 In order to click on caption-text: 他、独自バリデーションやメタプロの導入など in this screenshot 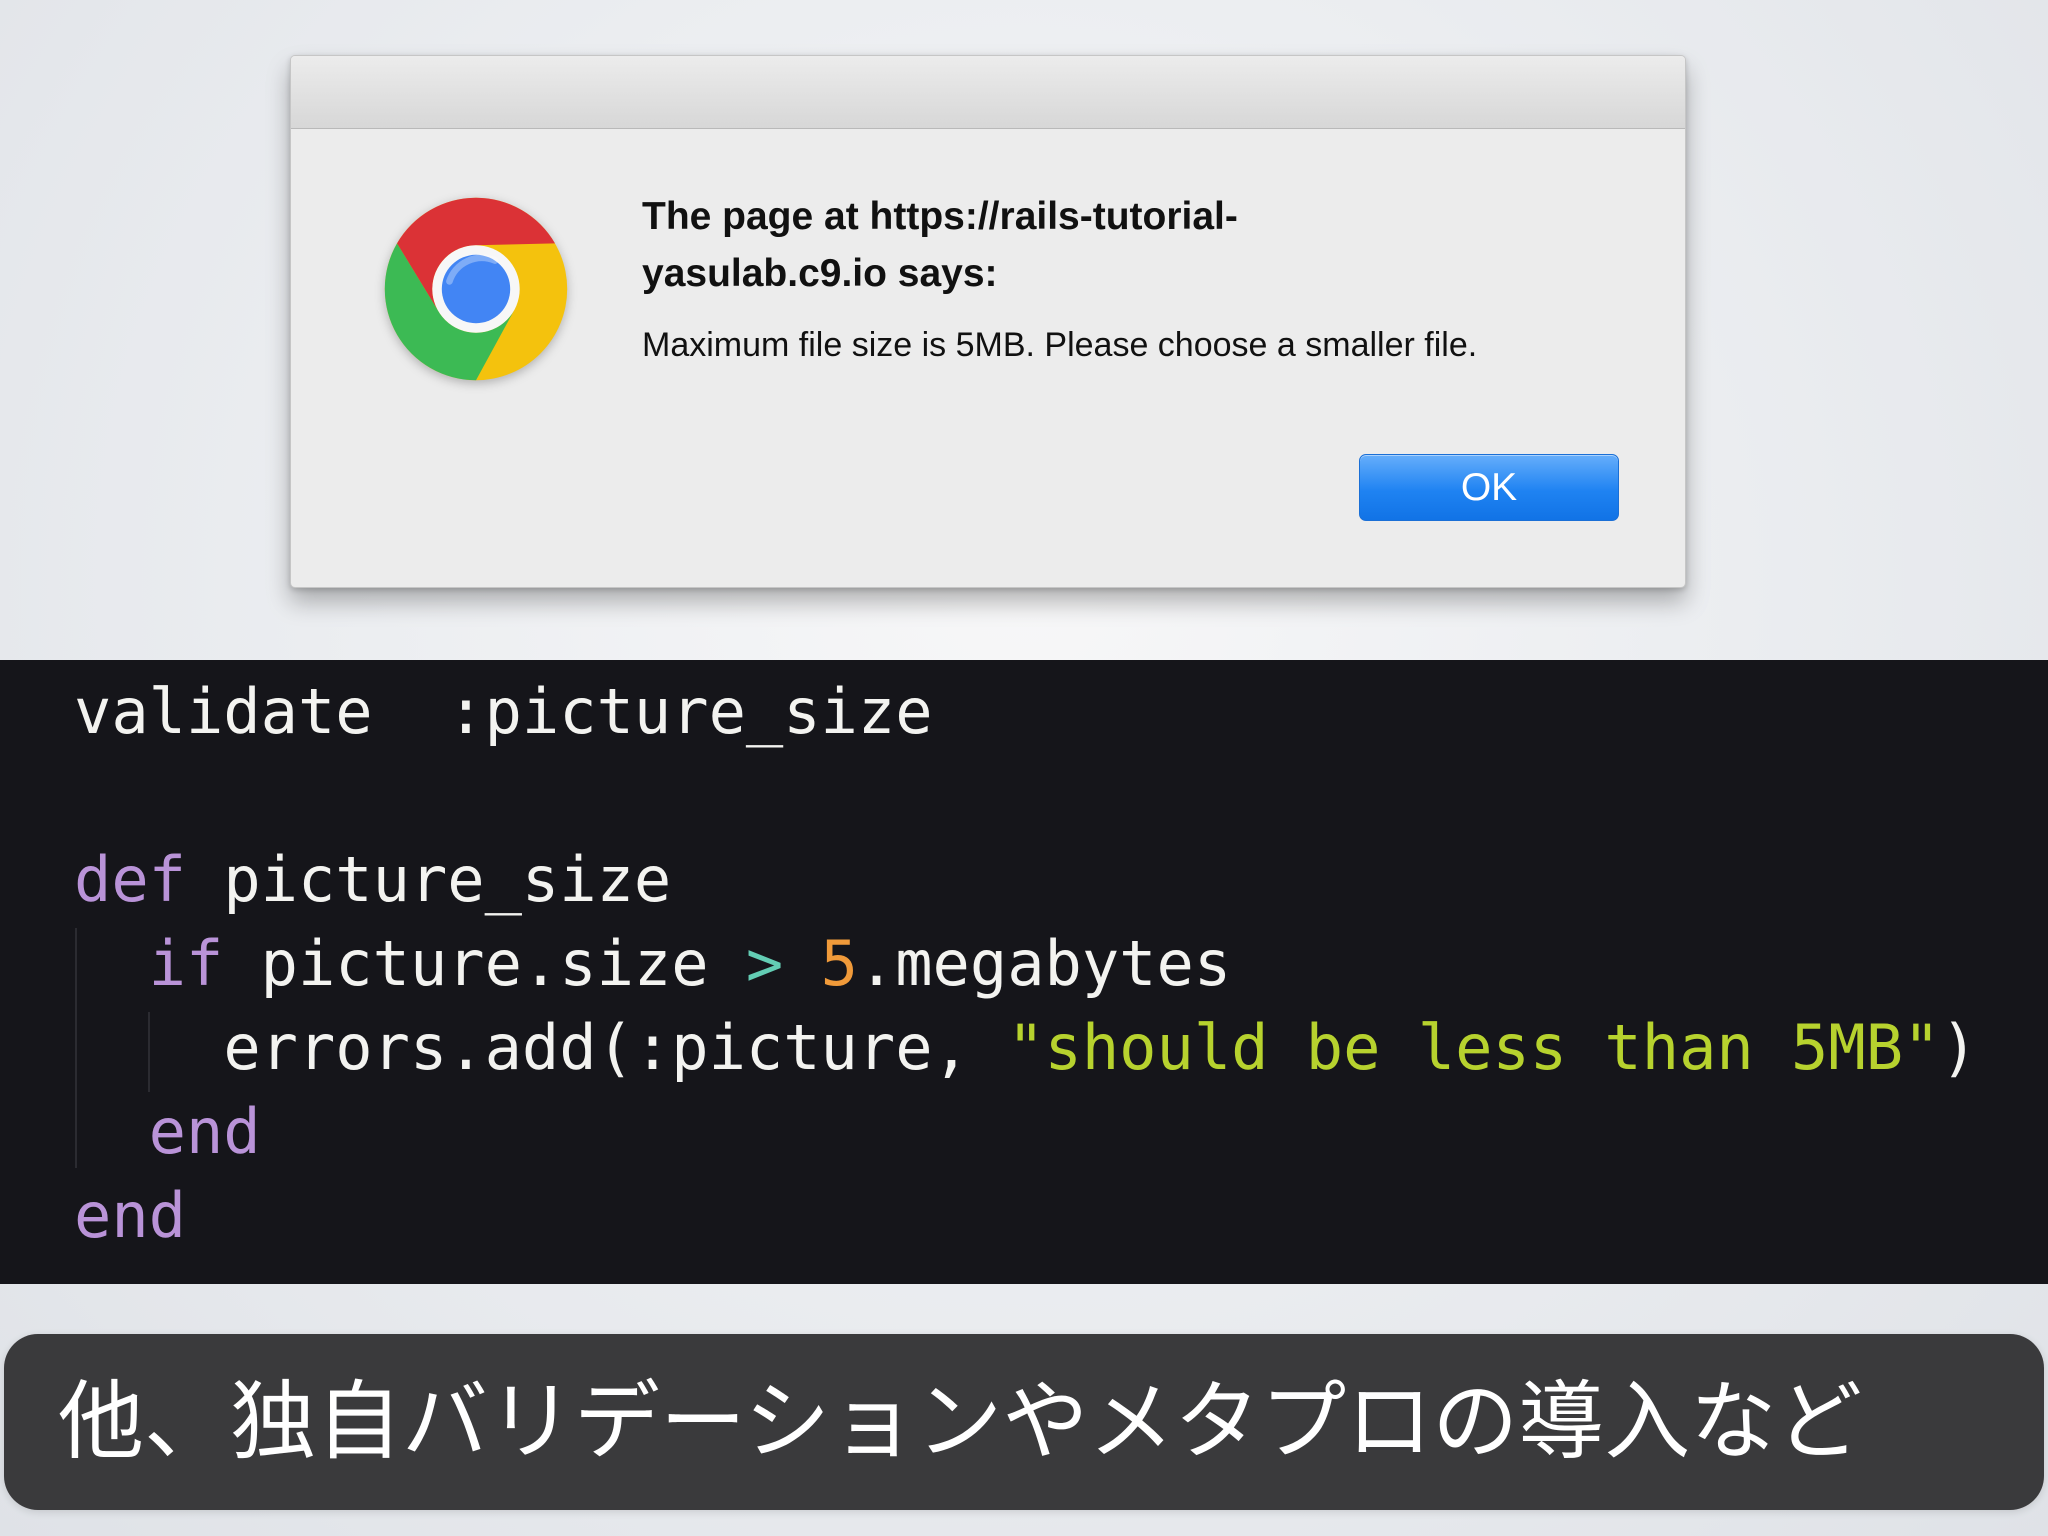, I will do `click(960, 1422)`.